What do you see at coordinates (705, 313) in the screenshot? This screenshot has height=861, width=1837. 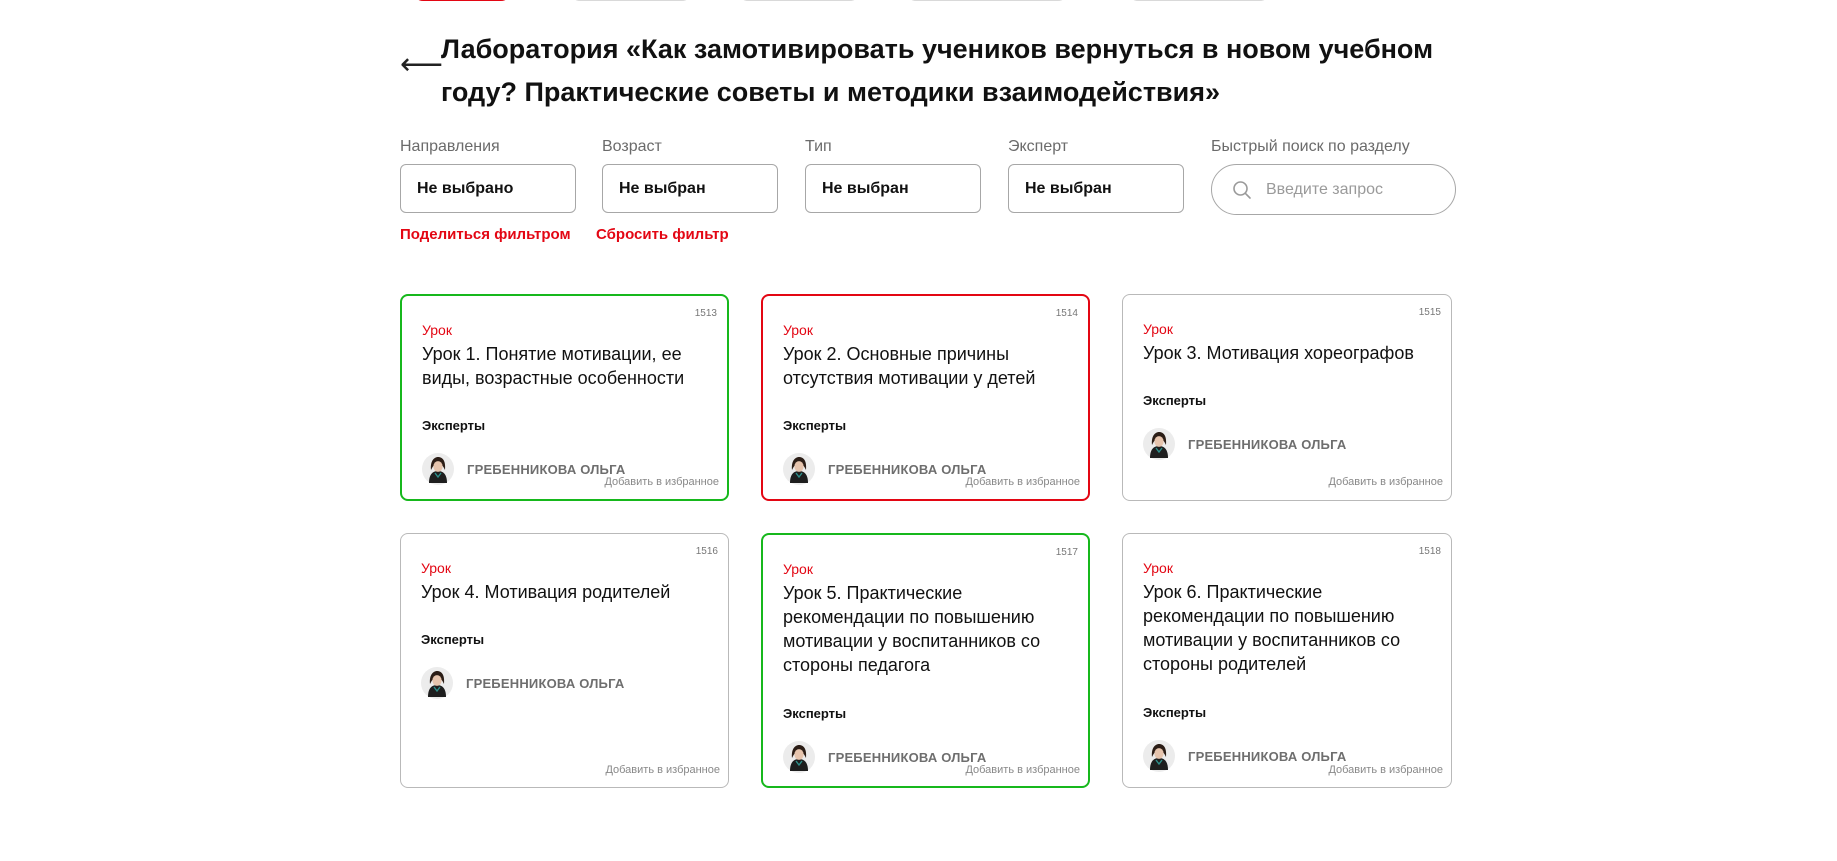 I see `card-id: 1513` at bounding box center [705, 313].